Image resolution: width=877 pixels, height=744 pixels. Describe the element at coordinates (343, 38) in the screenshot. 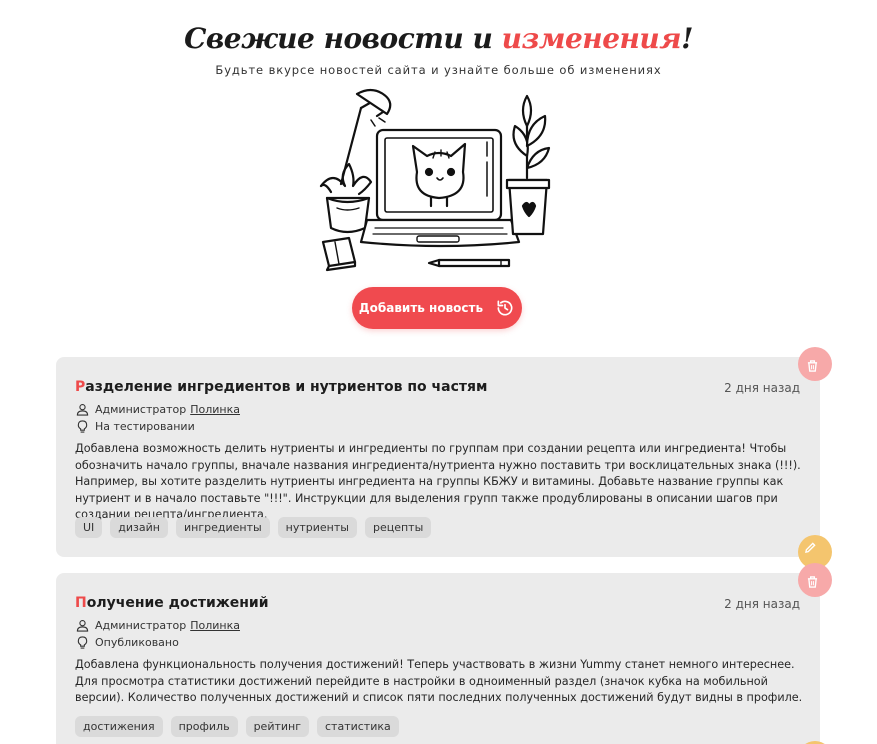

I see `page-title-main: Свежие новости и` at that location.